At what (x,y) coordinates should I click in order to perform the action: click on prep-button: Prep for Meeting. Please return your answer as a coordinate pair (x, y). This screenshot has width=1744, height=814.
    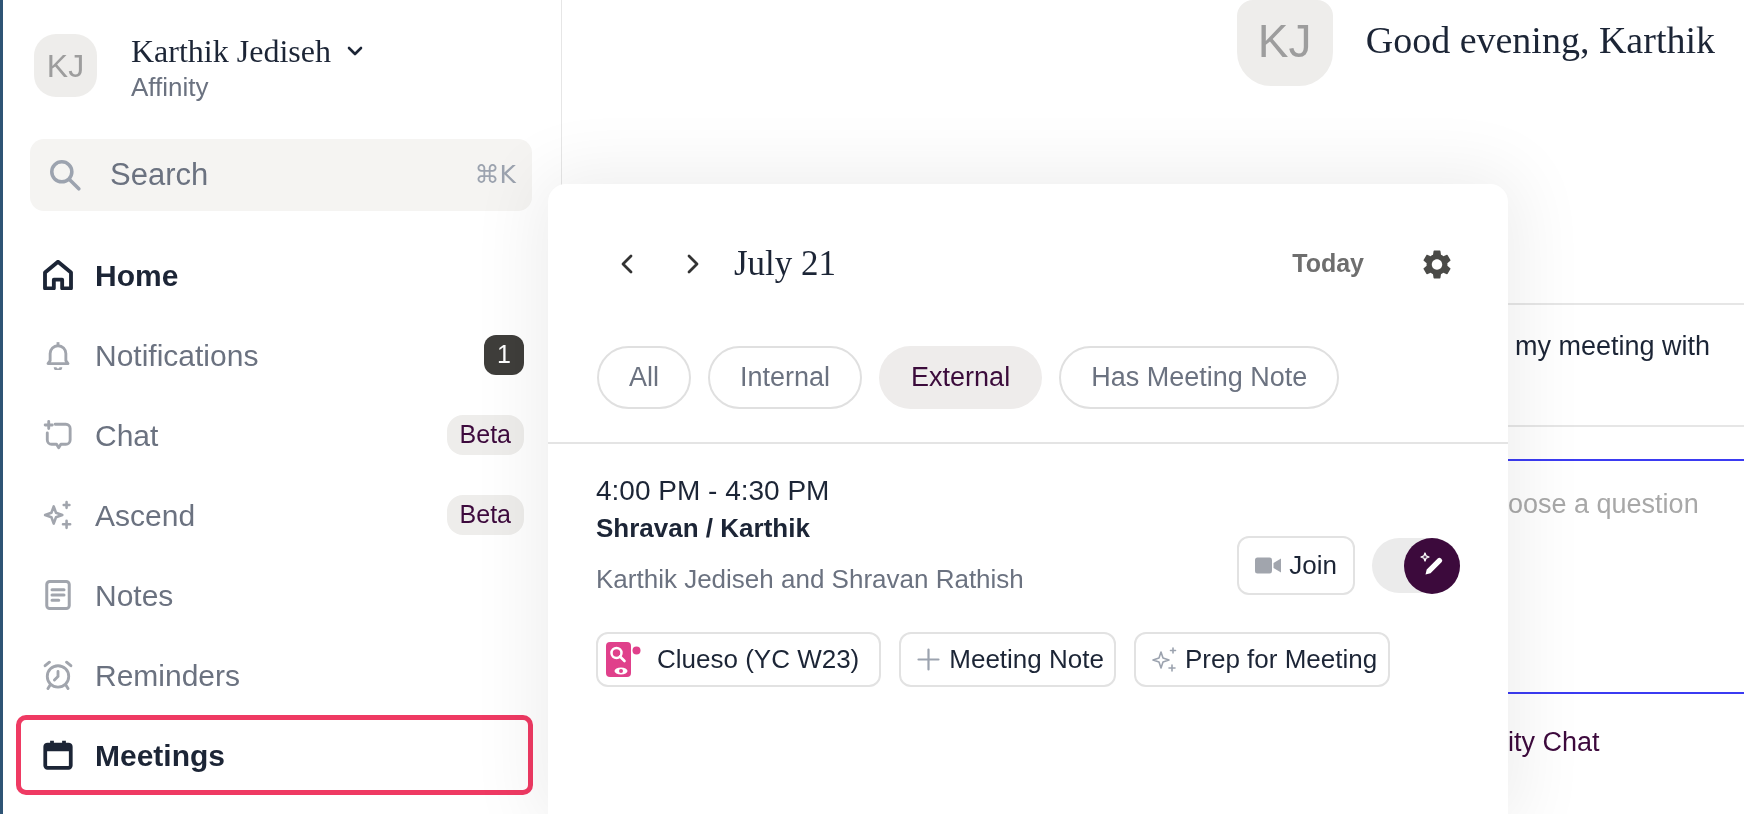
    Looking at the image, I should click on (1262, 659).